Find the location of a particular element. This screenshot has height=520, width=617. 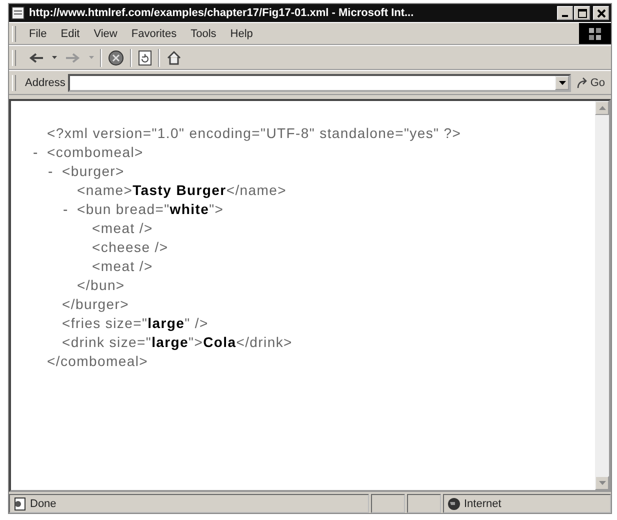

xml-line: </bun> is located at coordinates (101, 284).